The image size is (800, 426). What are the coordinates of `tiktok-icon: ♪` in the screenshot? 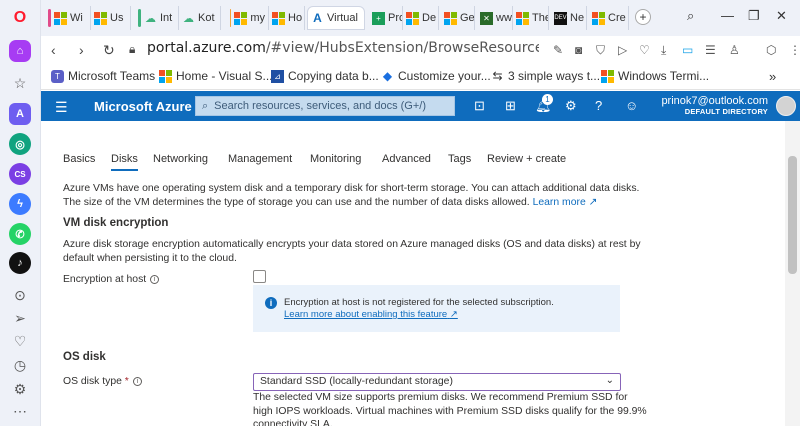 It's located at (20, 263).